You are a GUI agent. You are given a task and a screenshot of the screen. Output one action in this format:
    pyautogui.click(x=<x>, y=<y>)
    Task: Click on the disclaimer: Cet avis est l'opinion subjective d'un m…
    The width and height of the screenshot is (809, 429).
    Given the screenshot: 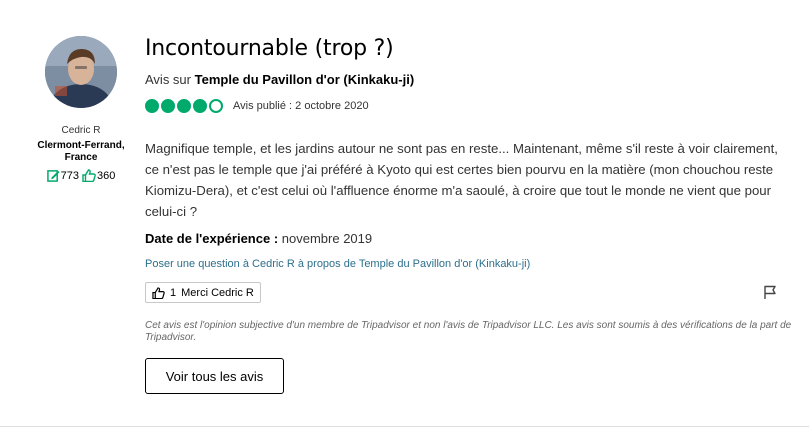 What is the action you would take?
    pyautogui.click(x=468, y=331)
    